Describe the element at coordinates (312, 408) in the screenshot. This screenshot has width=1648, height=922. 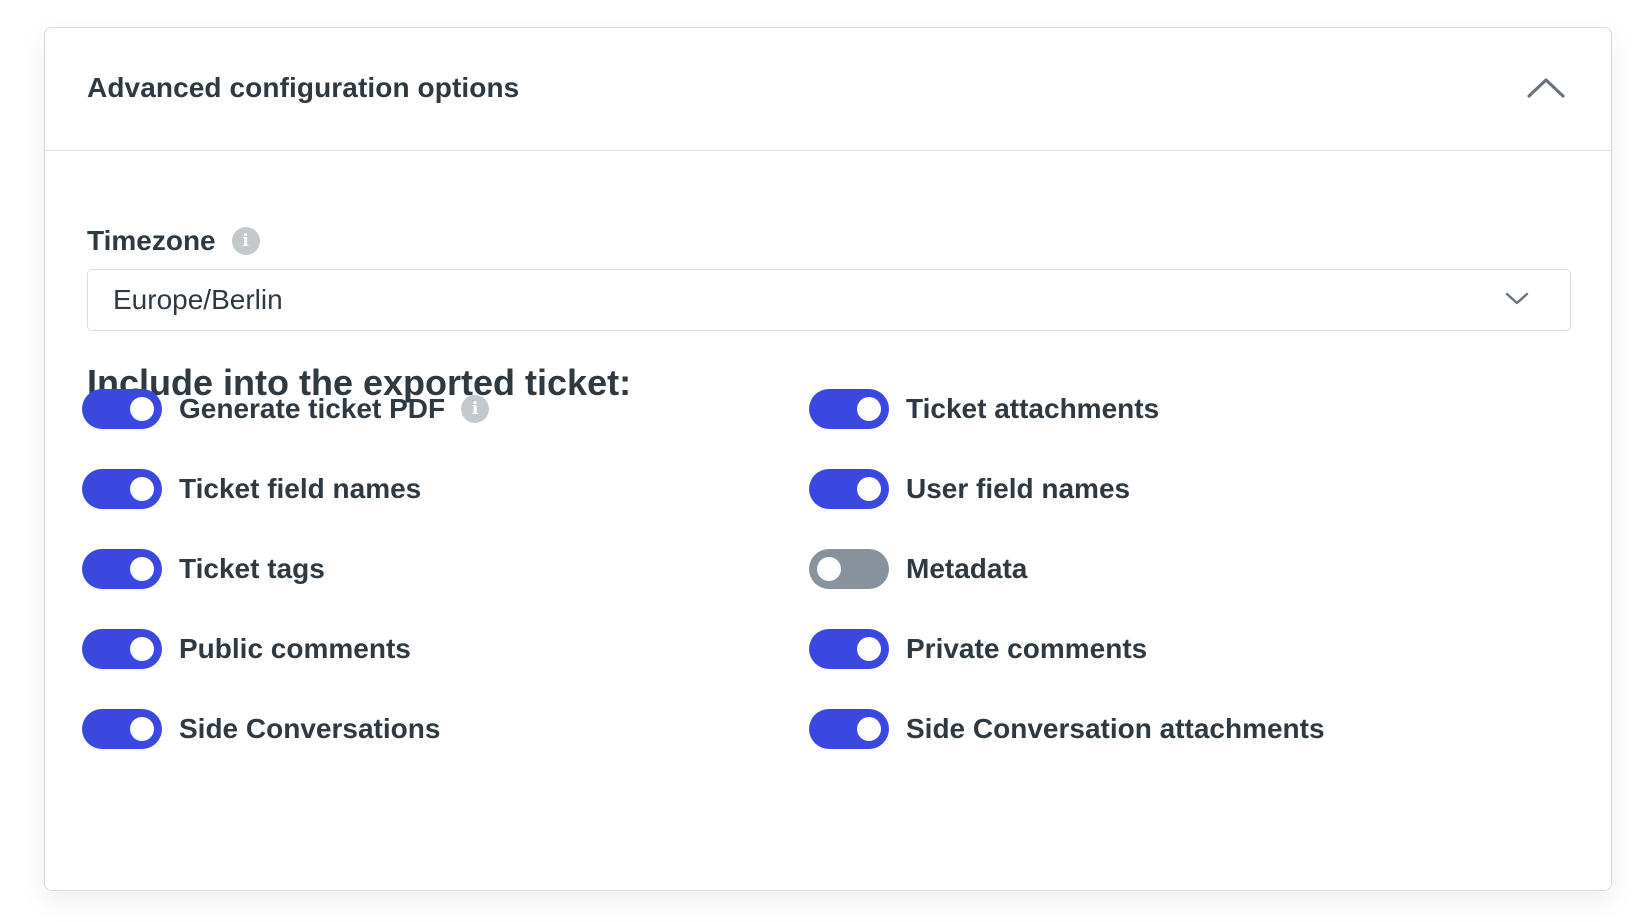
I see `option-label: Generate ticket PDF` at that location.